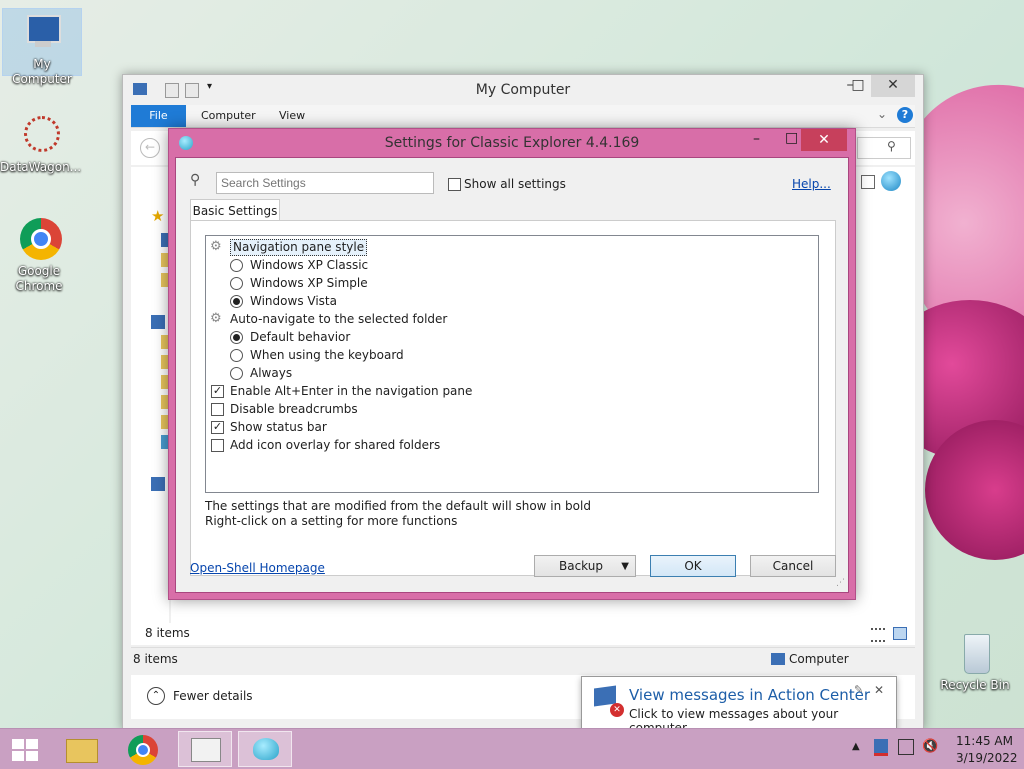 The width and height of the screenshot is (1024, 769). I want to click on setting-row: ✓ Show status bar, so click(506, 427).